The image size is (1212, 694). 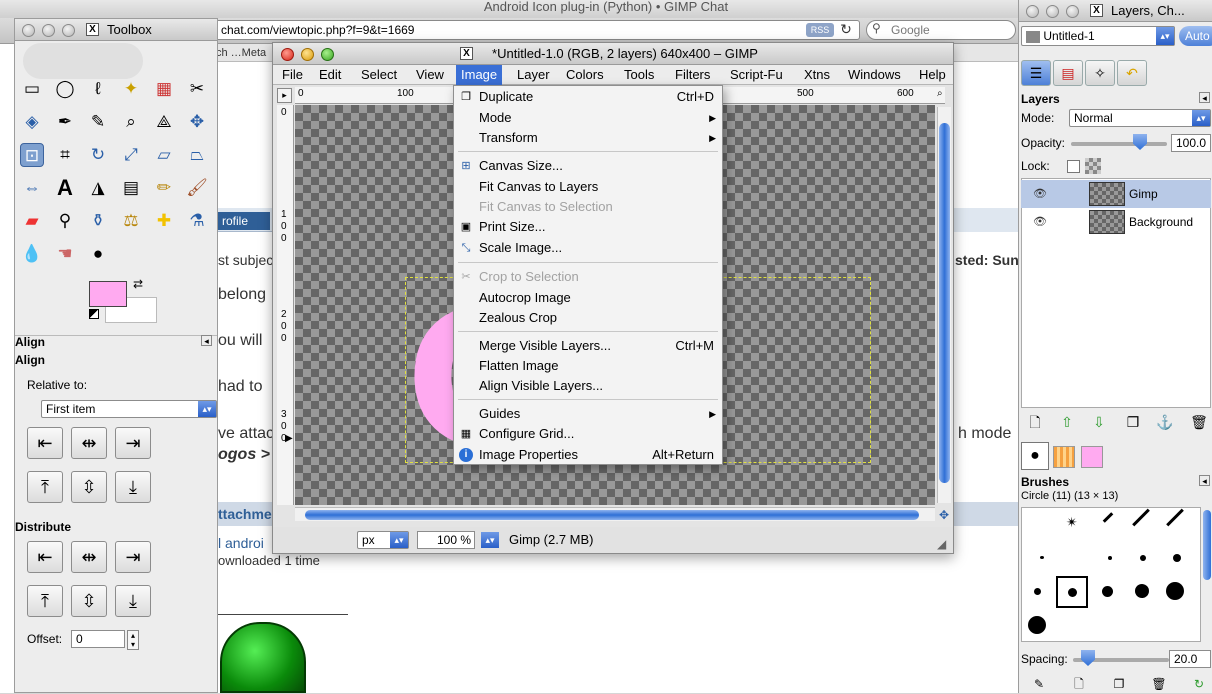 What do you see at coordinates (1116, 194) in the screenshot?
I see `layer-row: 👁 Gimp` at bounding box center [1116, 194].